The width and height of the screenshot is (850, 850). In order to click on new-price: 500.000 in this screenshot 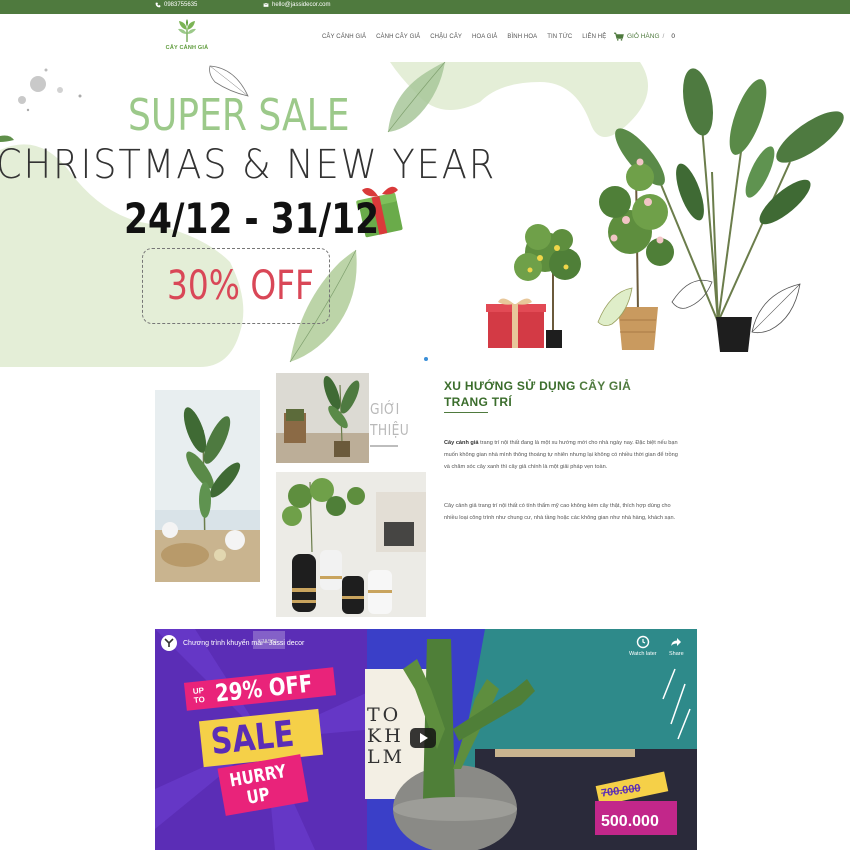, I will do `click(630, 821)`.